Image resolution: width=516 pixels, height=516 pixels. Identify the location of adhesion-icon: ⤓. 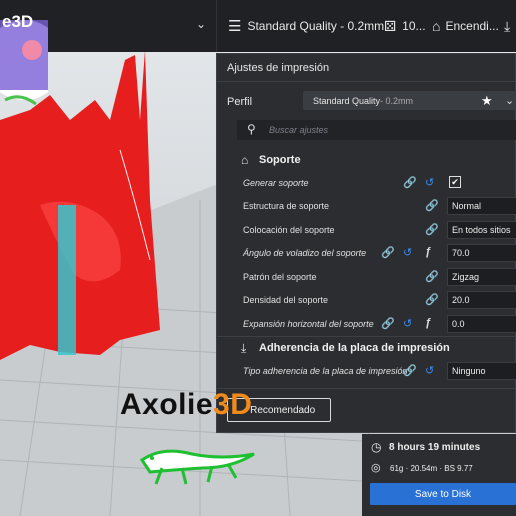
(507, 26).